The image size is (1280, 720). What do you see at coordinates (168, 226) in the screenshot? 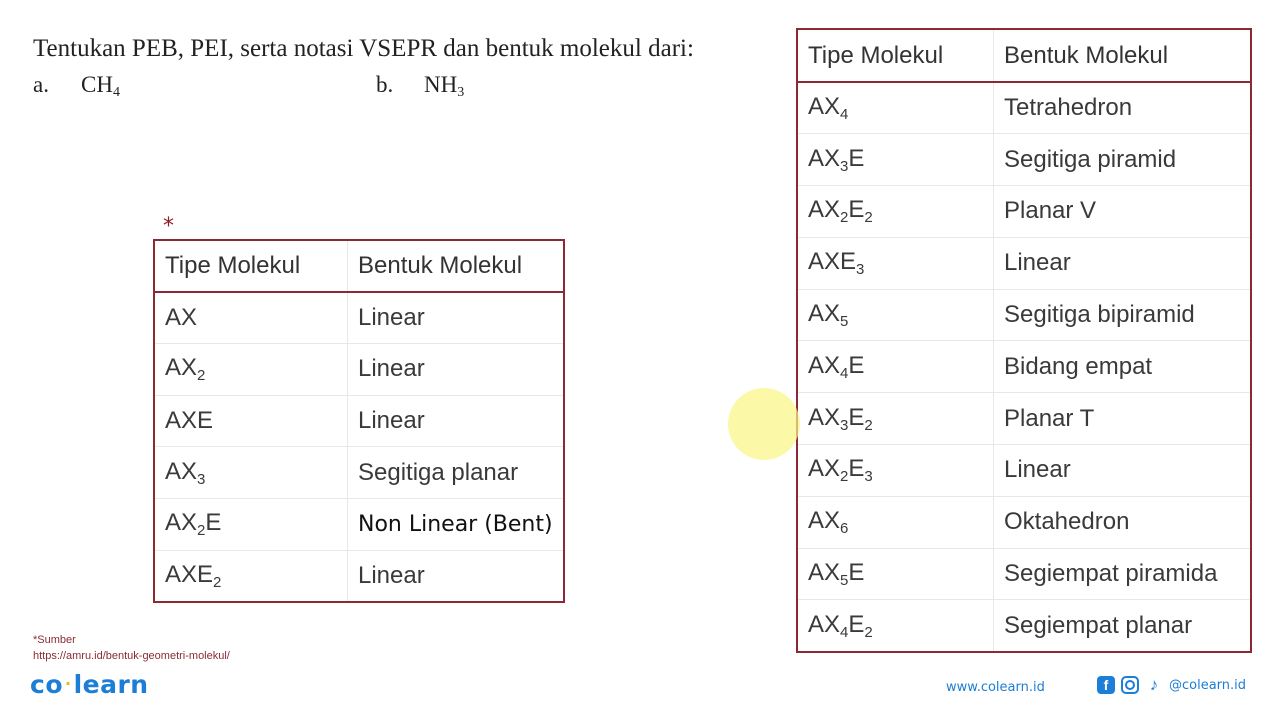
I see `source-asterisk: *` at bounding box center [168, 226].